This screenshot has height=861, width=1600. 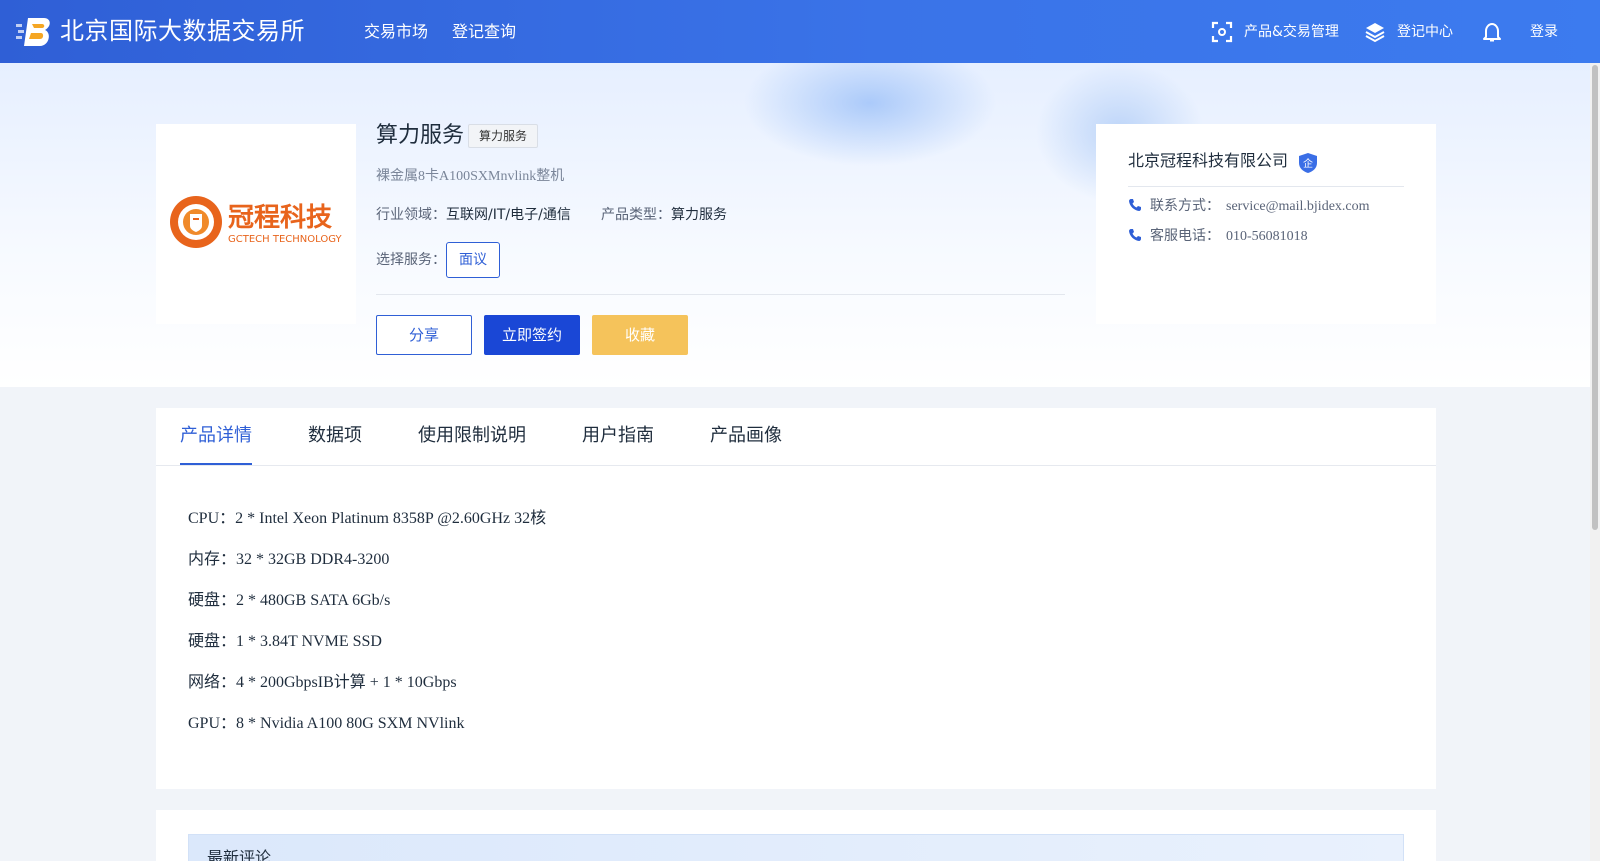 I want to click on product-title: 算力服务, so click(x=420, y=135).